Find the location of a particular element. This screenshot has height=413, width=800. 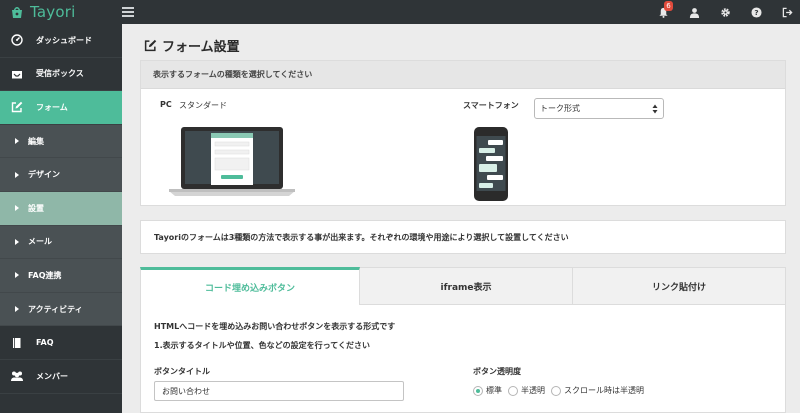

sidebar-subitem-label: アクティビティ is located at coordinates (55, 309).